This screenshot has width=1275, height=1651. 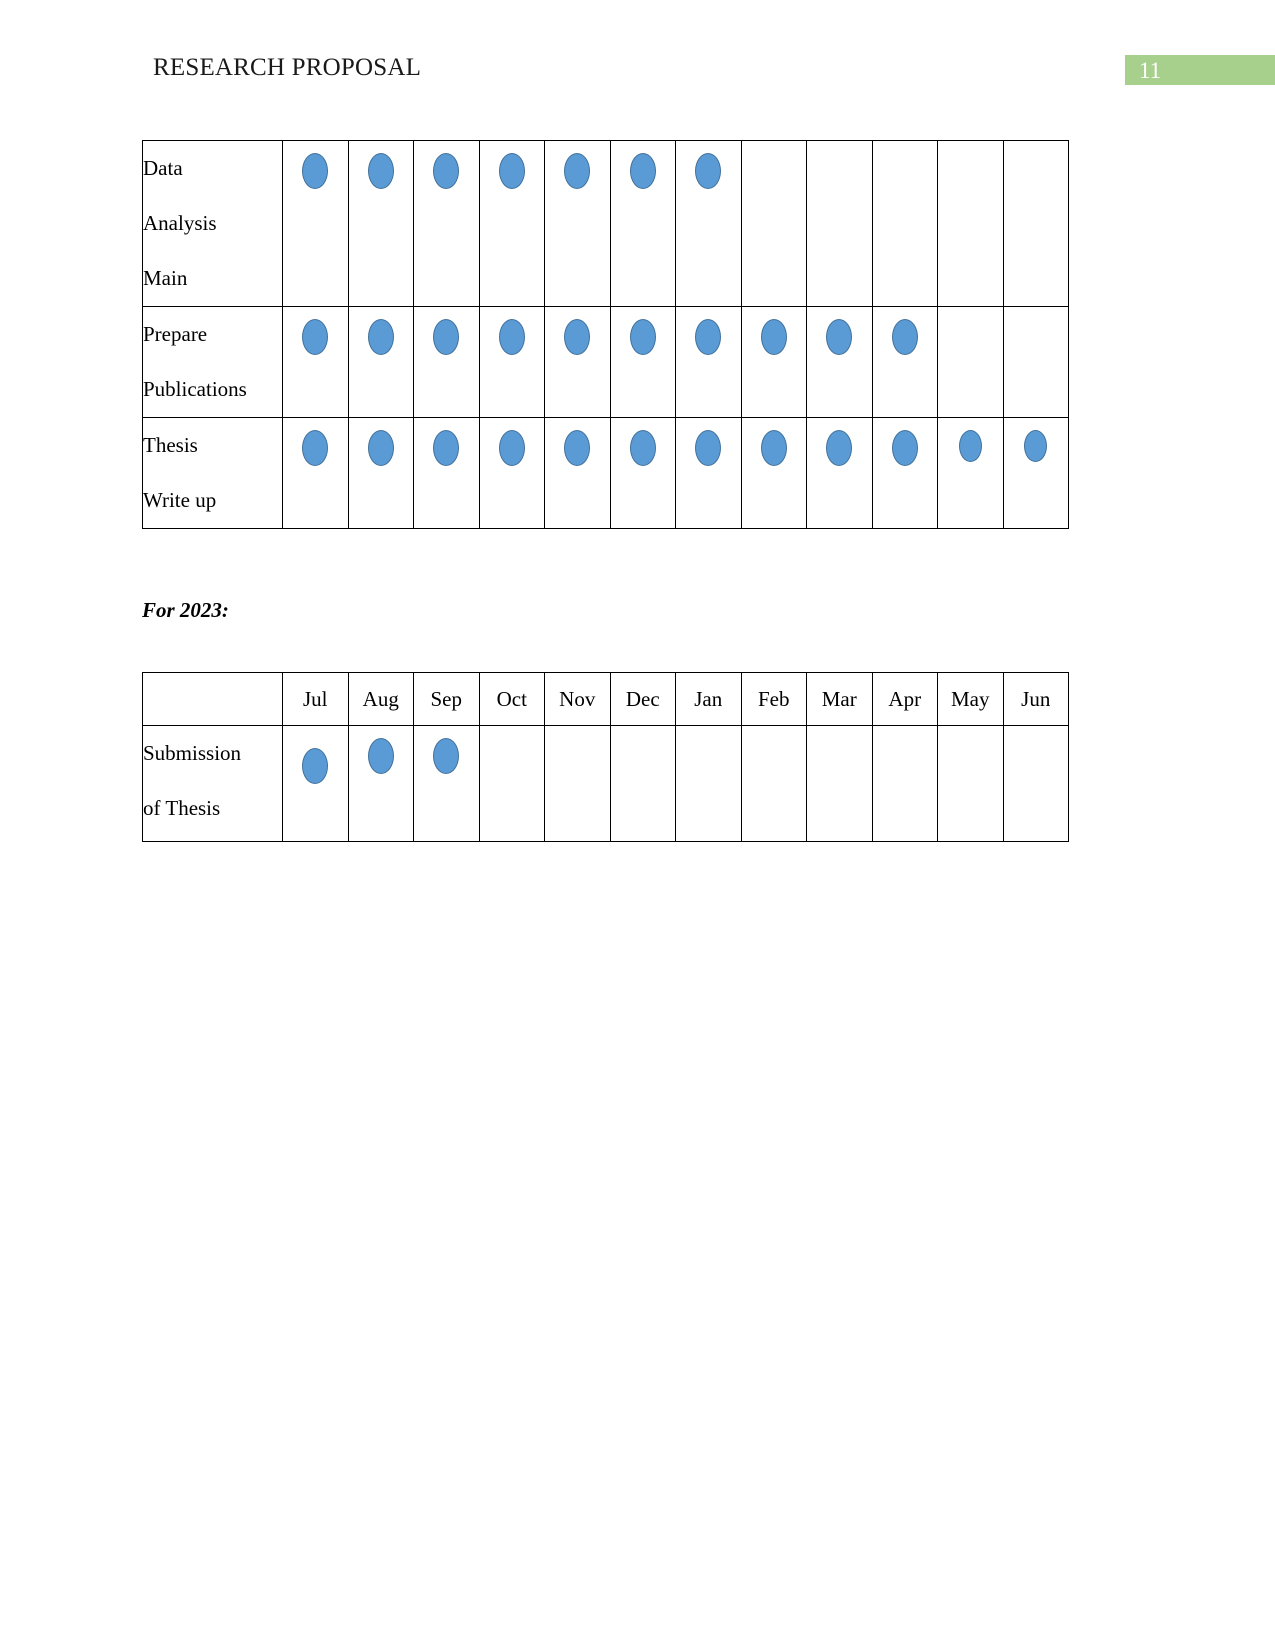 What do you see at coordinates (180, 500) in the screenshot?
I see `row-label-line: Write up` at bounding box center [180, 500].